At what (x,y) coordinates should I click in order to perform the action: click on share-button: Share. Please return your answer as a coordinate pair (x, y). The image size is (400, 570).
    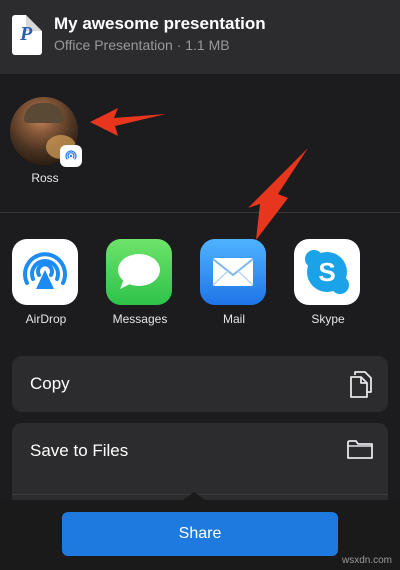
    Looking at the image, I should click on (200, 534).